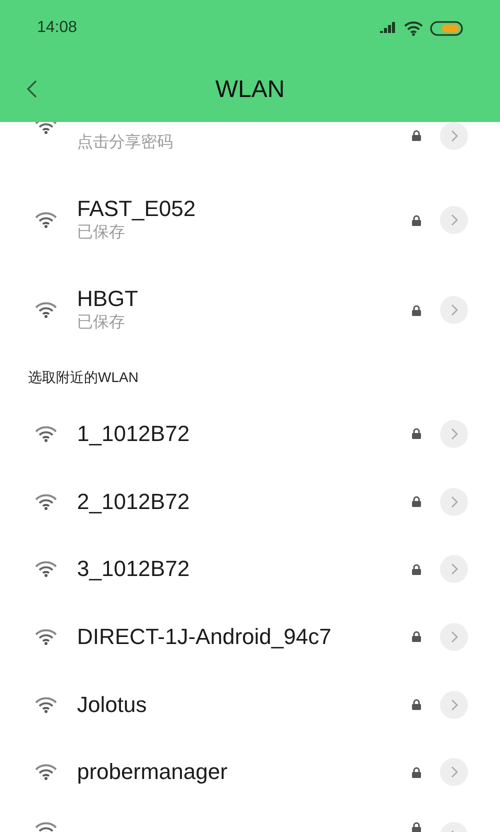  I want to click on network-row: HBGT 已保存, so click(250, 310).